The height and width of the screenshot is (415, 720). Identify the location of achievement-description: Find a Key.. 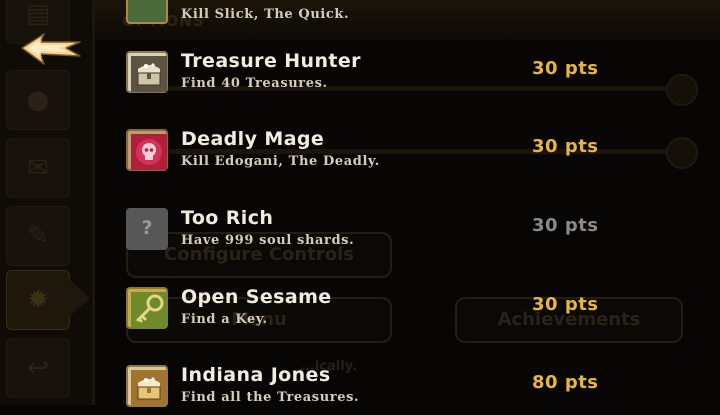
(224, 319).